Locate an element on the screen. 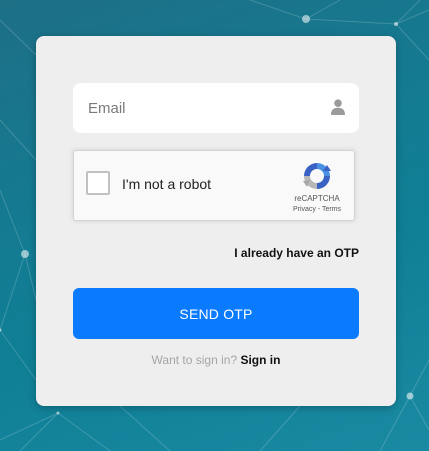 Image resolution: width=429 pixels, height=451 pixels. recaptcha-terms-link: Terms is located at coordinates (331, 209).